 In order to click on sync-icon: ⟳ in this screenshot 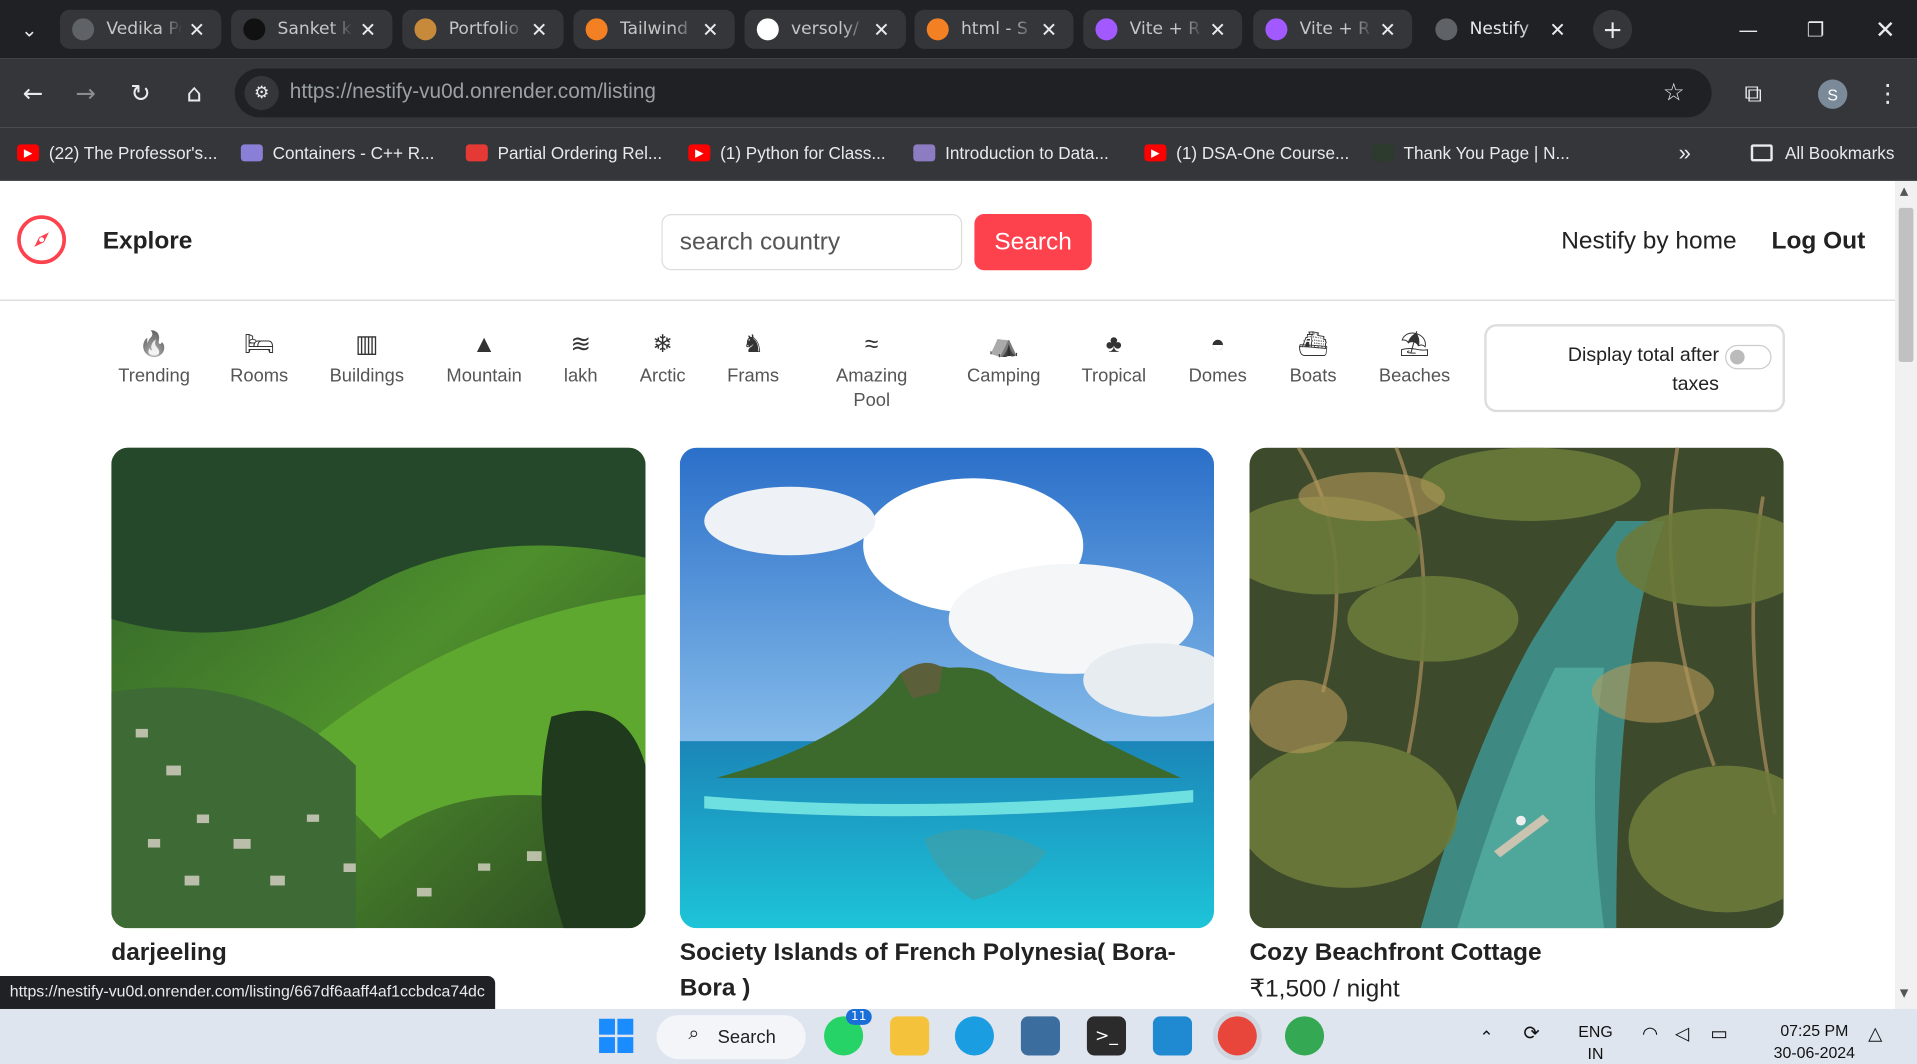, I will do `click(1531, 1035)`.